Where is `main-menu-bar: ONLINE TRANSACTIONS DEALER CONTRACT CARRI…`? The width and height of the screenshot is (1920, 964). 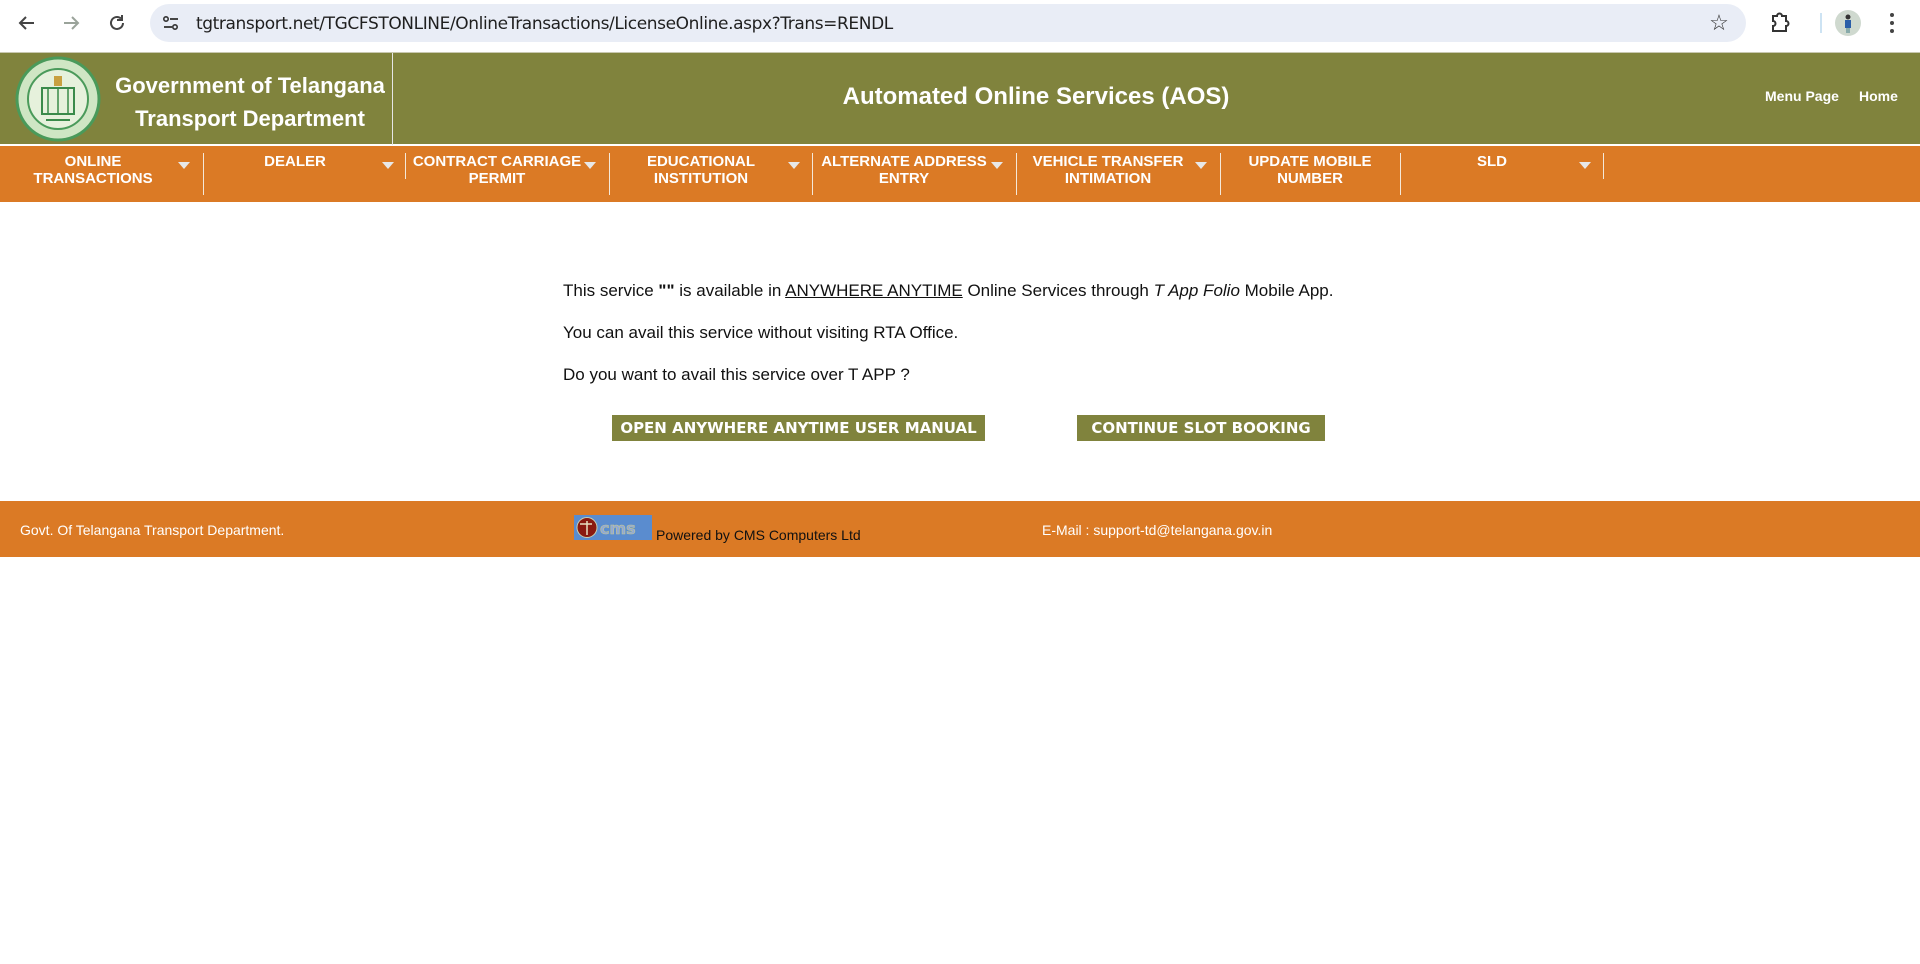
main-menu-bar: ONLINE TRANSACTIONS DEALER CONTRACT CARRI… is located at coordinates (960, 174).